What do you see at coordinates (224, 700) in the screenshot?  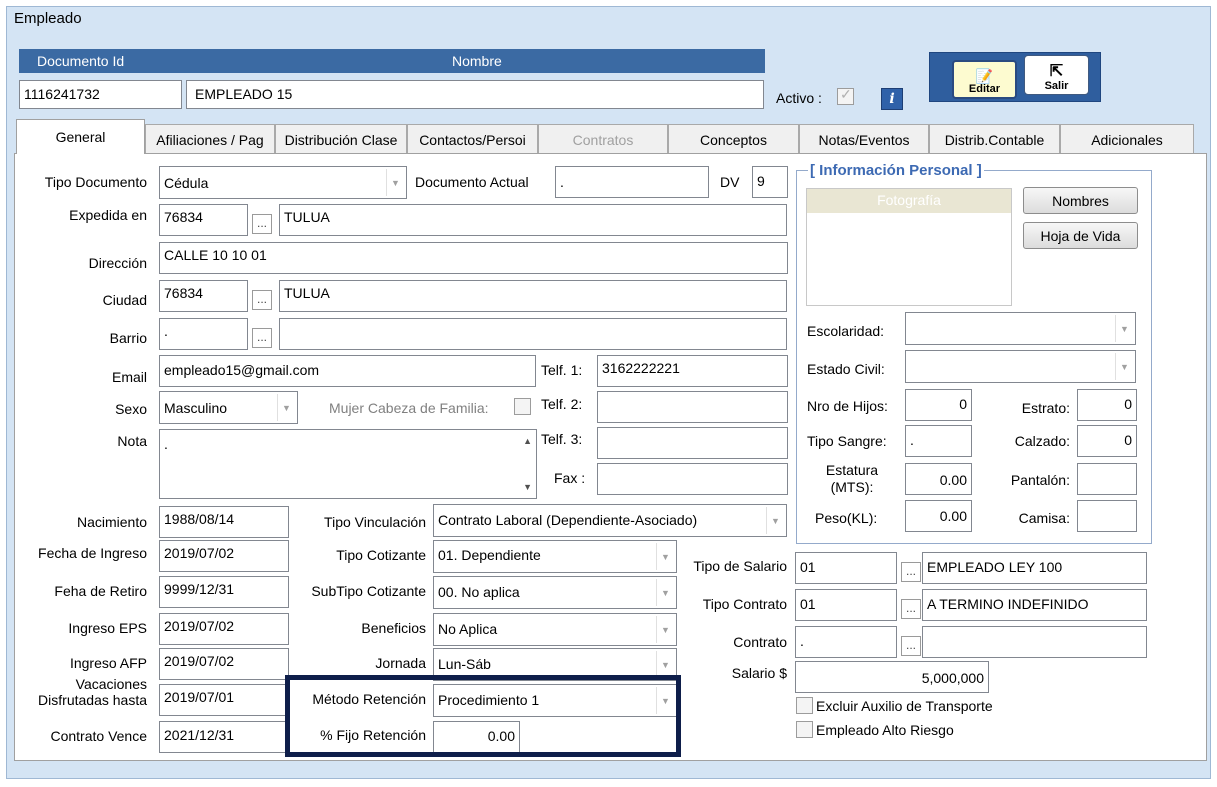 I see `vacaciones-field: 2019/07/01` at bounding box center [224, 700].